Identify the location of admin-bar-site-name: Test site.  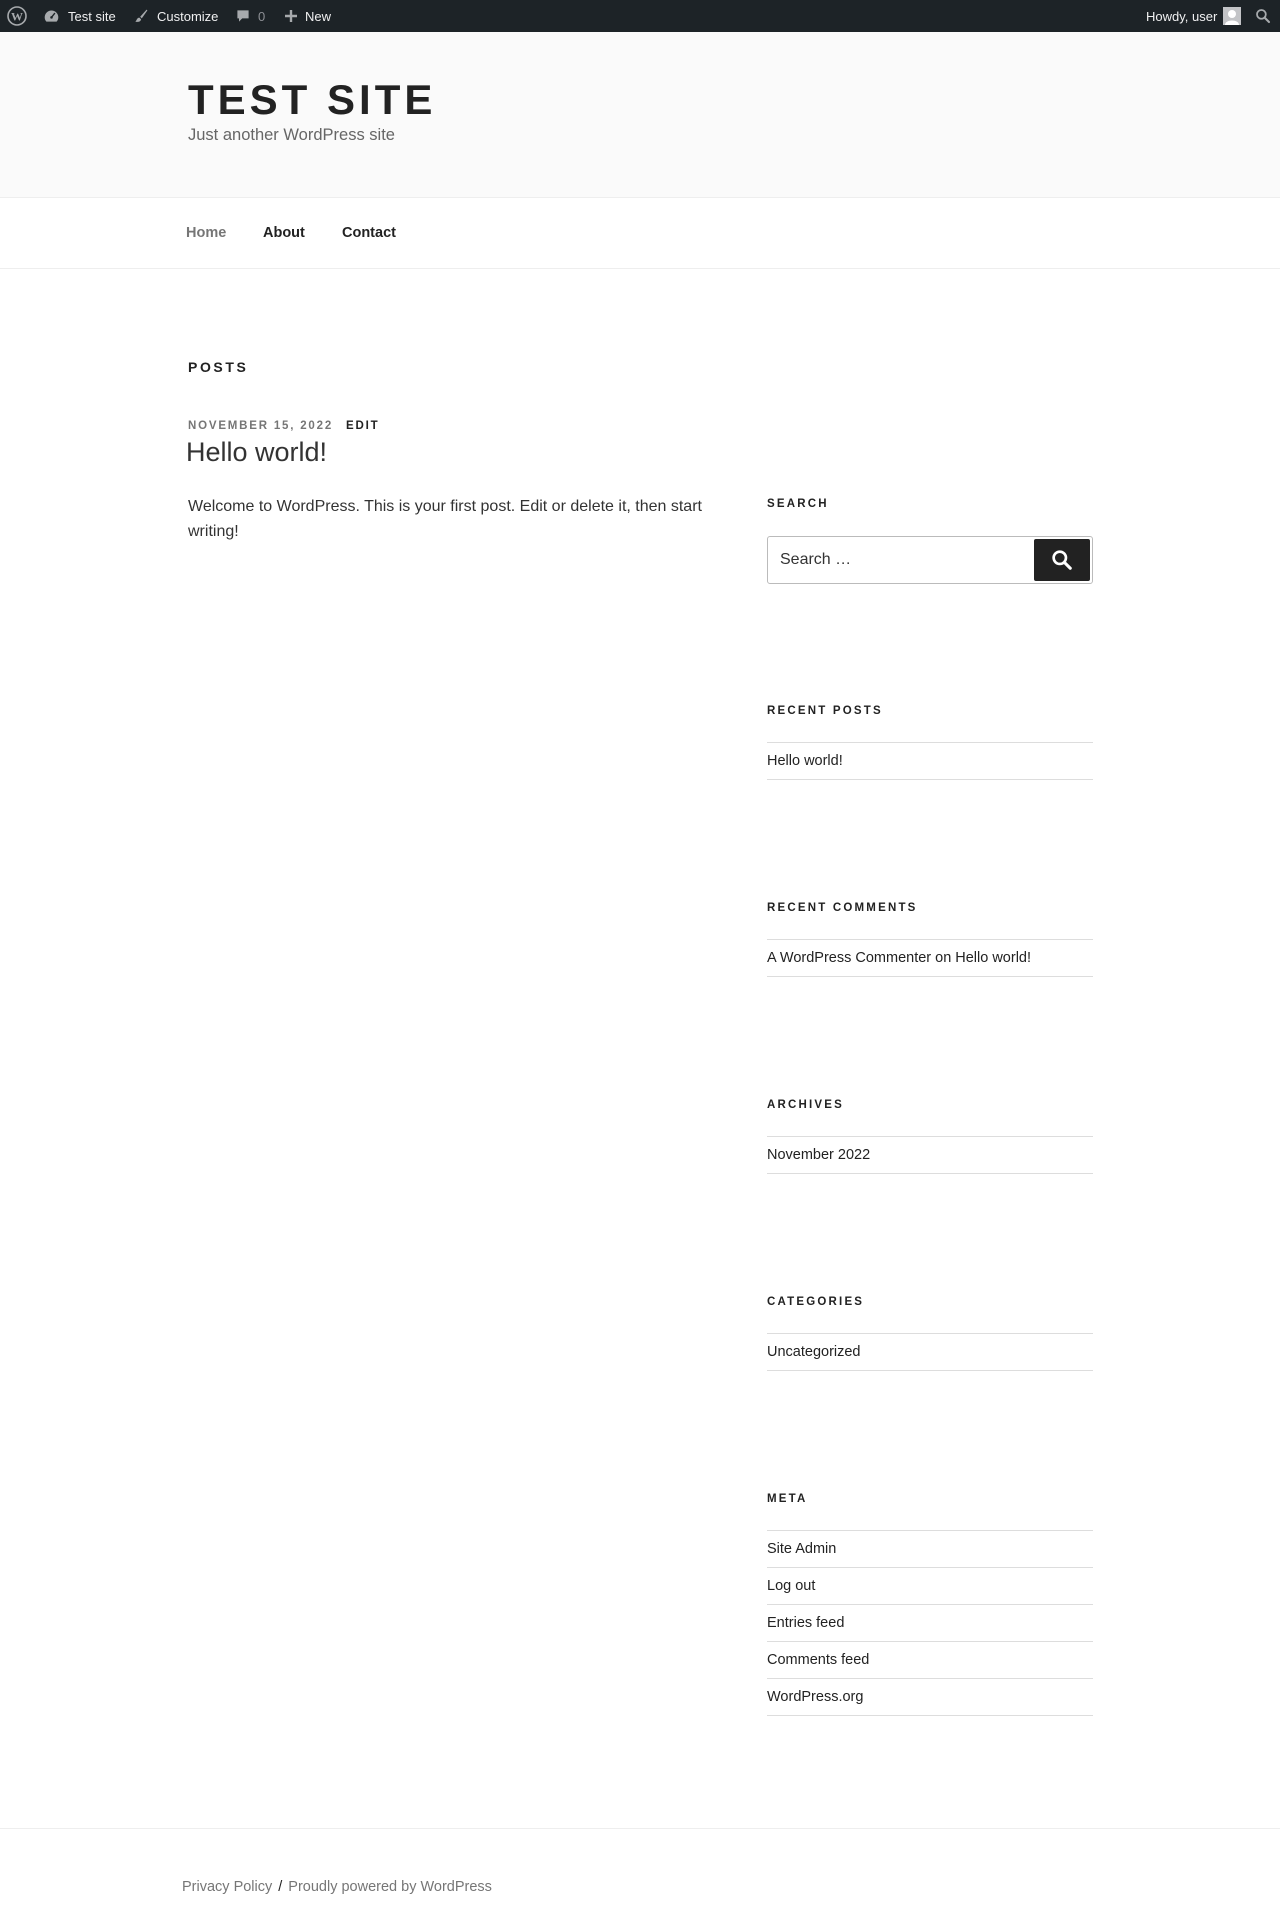
(92, 16).